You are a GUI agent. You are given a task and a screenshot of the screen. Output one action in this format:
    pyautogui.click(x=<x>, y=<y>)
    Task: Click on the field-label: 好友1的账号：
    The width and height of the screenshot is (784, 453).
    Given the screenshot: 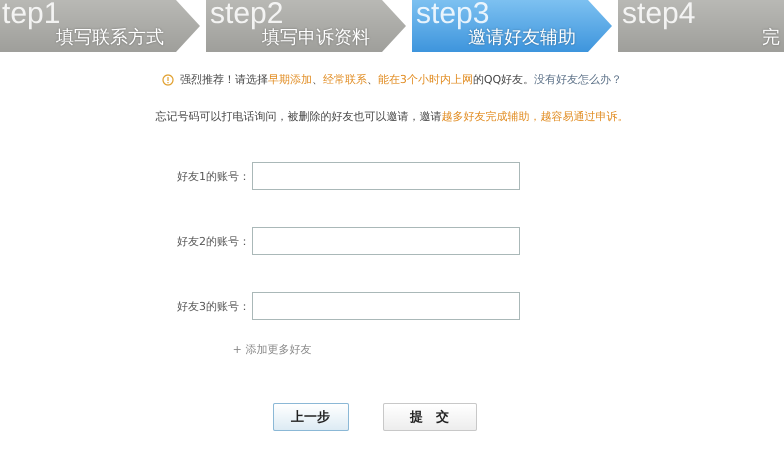 What is the action you would take?
    pyautogui.click(x=213, y=176)
    